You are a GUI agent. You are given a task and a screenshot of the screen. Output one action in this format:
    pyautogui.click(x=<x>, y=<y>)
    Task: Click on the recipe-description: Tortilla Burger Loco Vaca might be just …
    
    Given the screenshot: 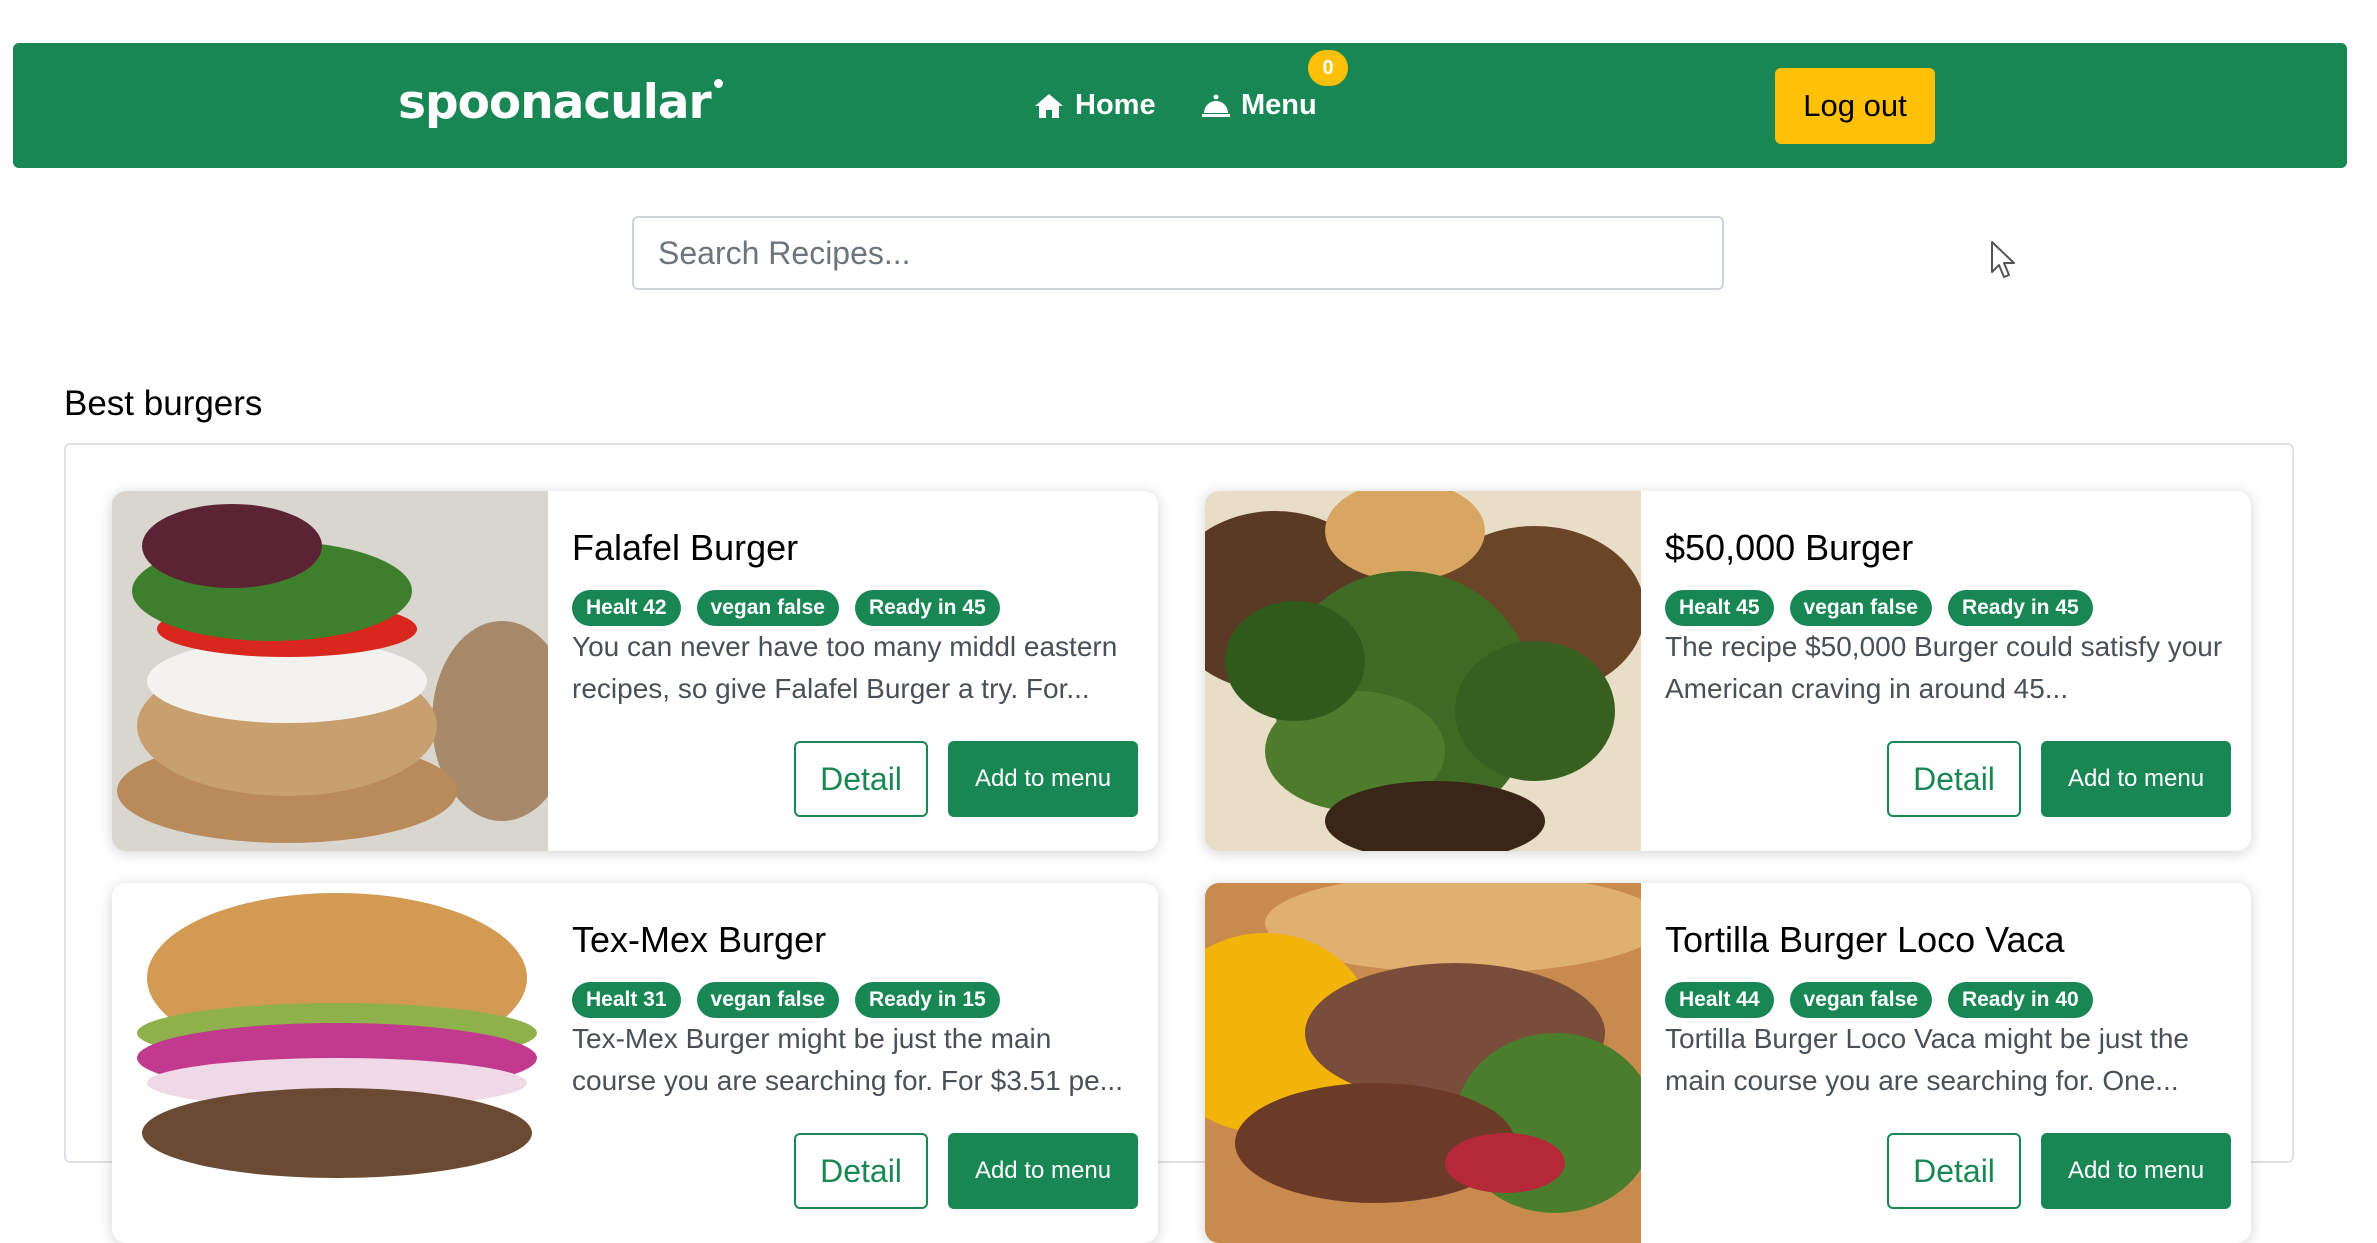 What is the action you would take?
    pyautogui.click(x=1927, y=1059)
    